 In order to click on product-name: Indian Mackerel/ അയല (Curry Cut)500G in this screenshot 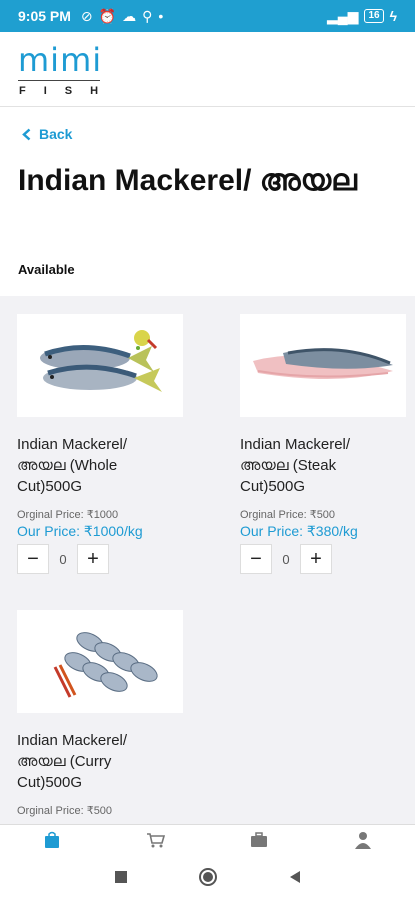, I will do `click(72, 761)`.